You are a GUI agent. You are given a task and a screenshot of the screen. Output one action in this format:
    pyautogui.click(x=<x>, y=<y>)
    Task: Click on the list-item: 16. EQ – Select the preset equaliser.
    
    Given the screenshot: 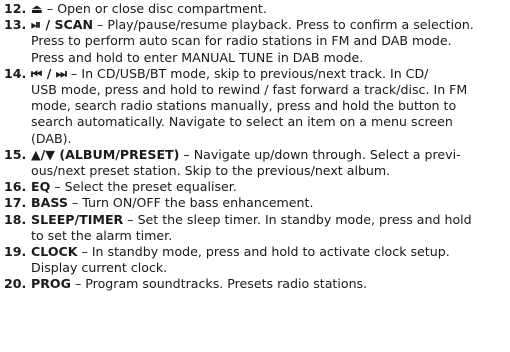 What is the action you would take?
    pyautogui.click(x=255, y=187)
    